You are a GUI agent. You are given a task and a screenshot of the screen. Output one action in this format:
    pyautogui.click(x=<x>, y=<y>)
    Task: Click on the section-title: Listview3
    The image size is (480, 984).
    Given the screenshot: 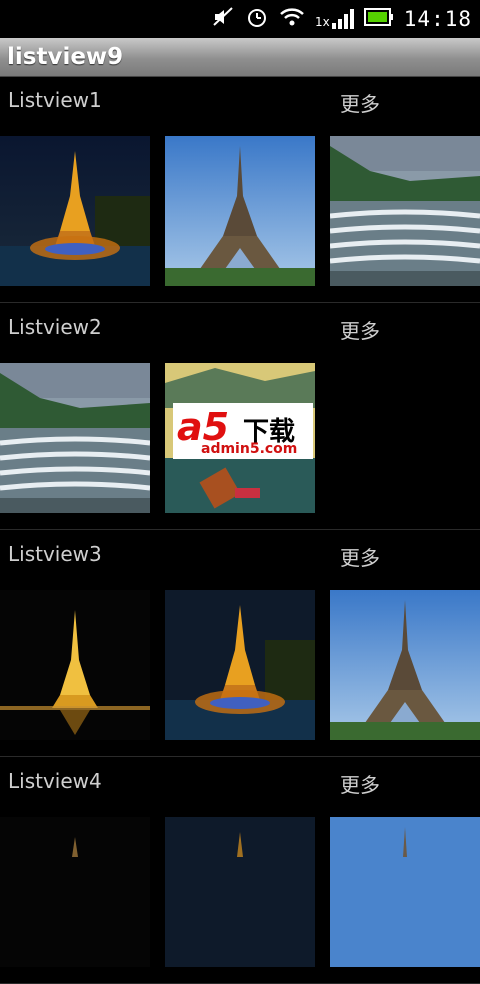 What is the action you would take?
    pyautogui.click(x=55, y=554)
    